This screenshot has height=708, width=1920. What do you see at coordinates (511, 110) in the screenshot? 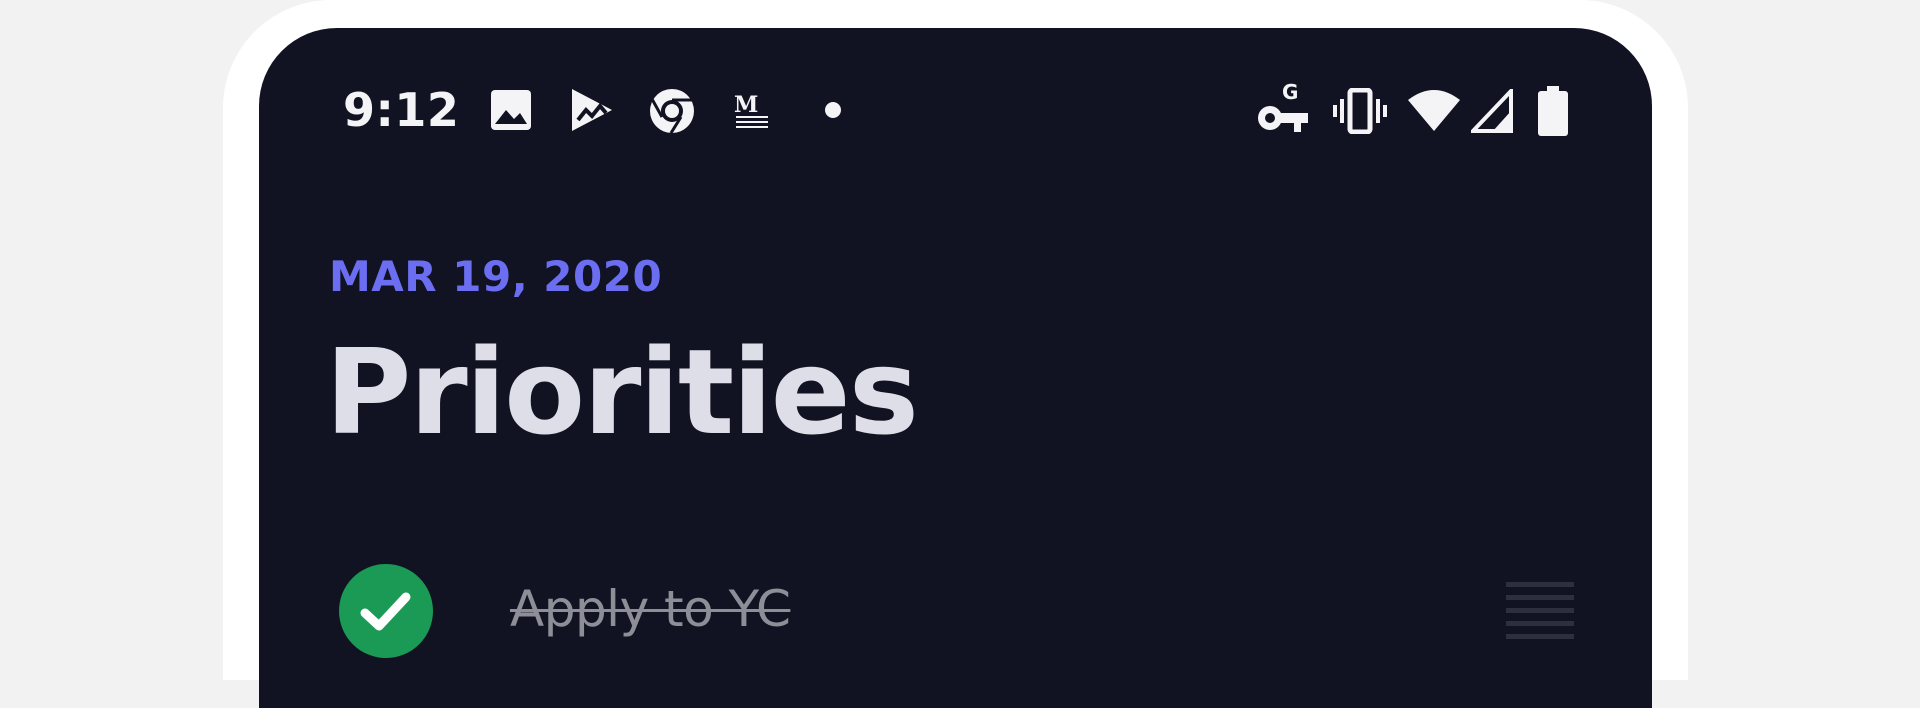
I see `image-icon` at bounding box center [511, 110].